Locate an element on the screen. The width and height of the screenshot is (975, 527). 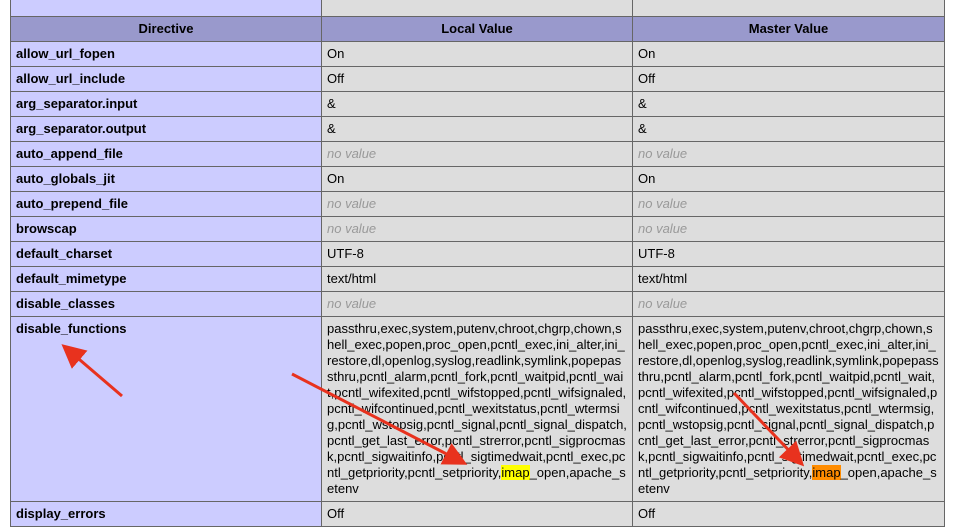
table-row: disable_classes no value no value is located at coordinates (477, 304).